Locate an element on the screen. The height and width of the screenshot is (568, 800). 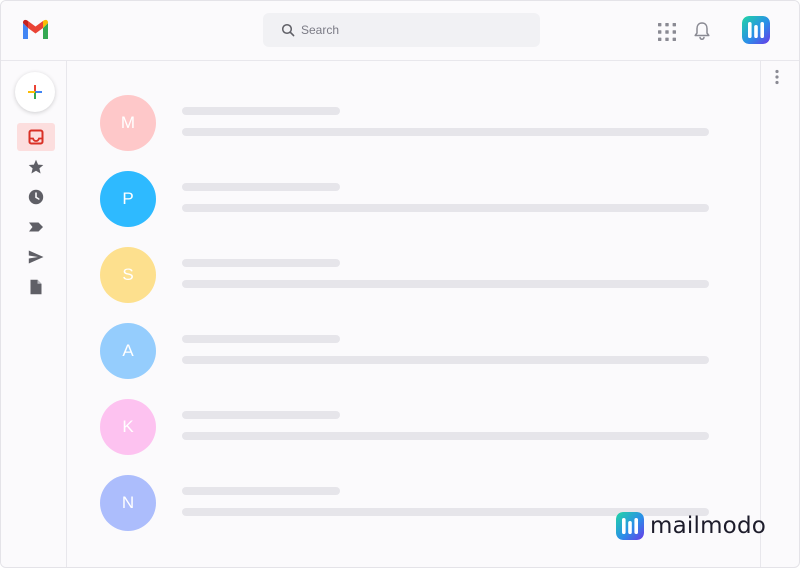
search-bar is located at coordinates (401, 30).